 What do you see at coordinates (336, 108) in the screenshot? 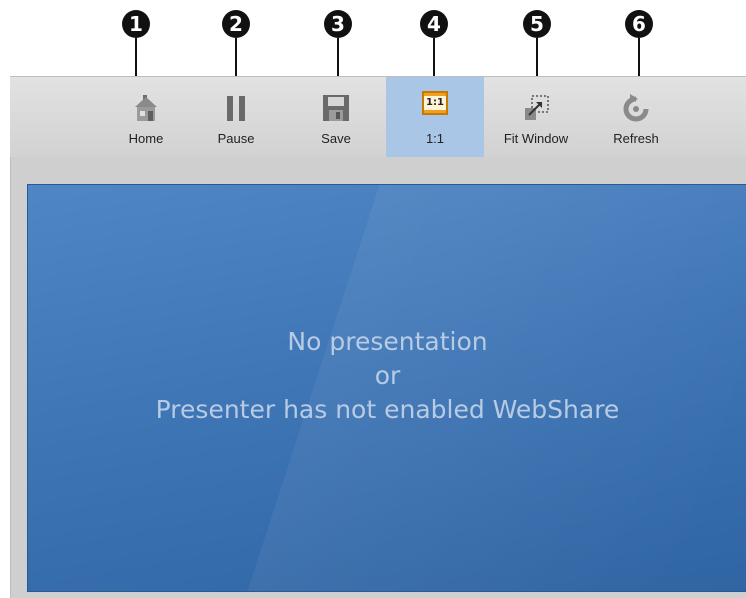
I see `save-icon` at bounding box center [336, 108].